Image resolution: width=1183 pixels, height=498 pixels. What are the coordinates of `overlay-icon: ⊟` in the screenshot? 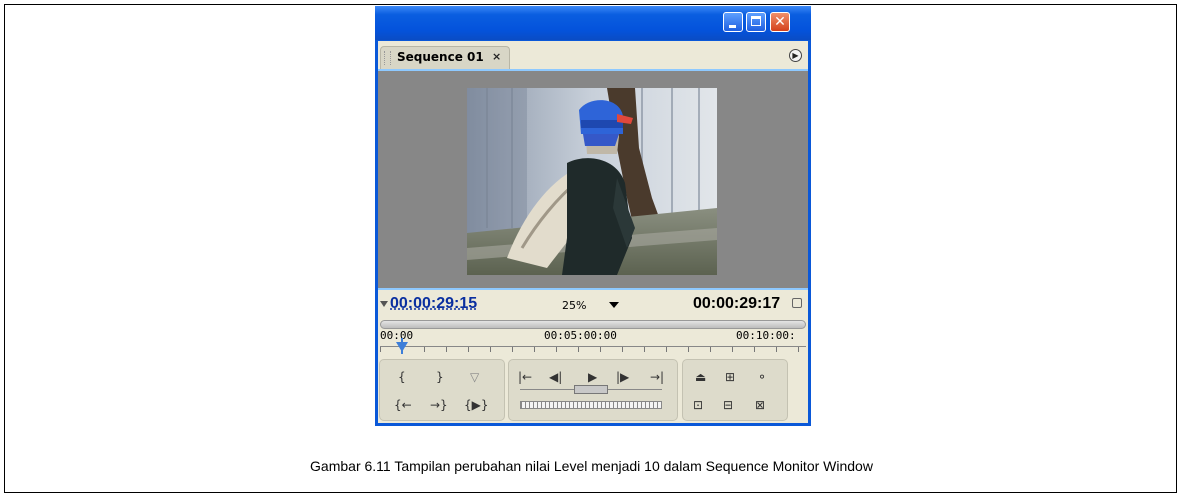 It's located at (728, 405).